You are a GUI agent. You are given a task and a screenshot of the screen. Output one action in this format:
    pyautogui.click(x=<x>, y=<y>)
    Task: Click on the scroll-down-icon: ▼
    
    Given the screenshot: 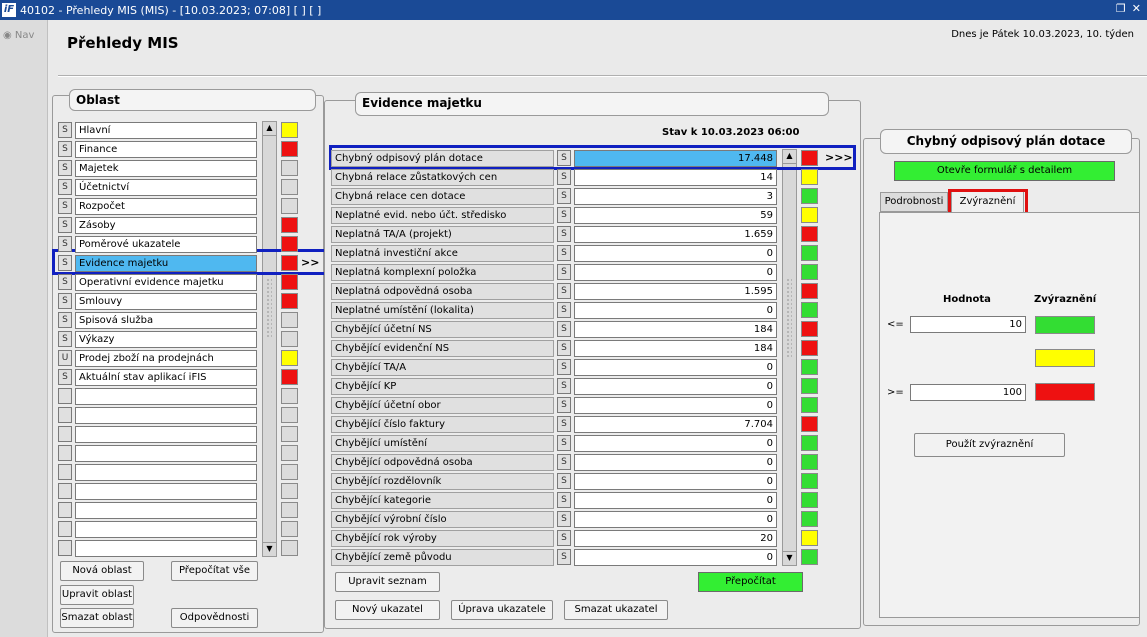 What is the action you would take?
    pyautogui.click(x=269, y=549)
    